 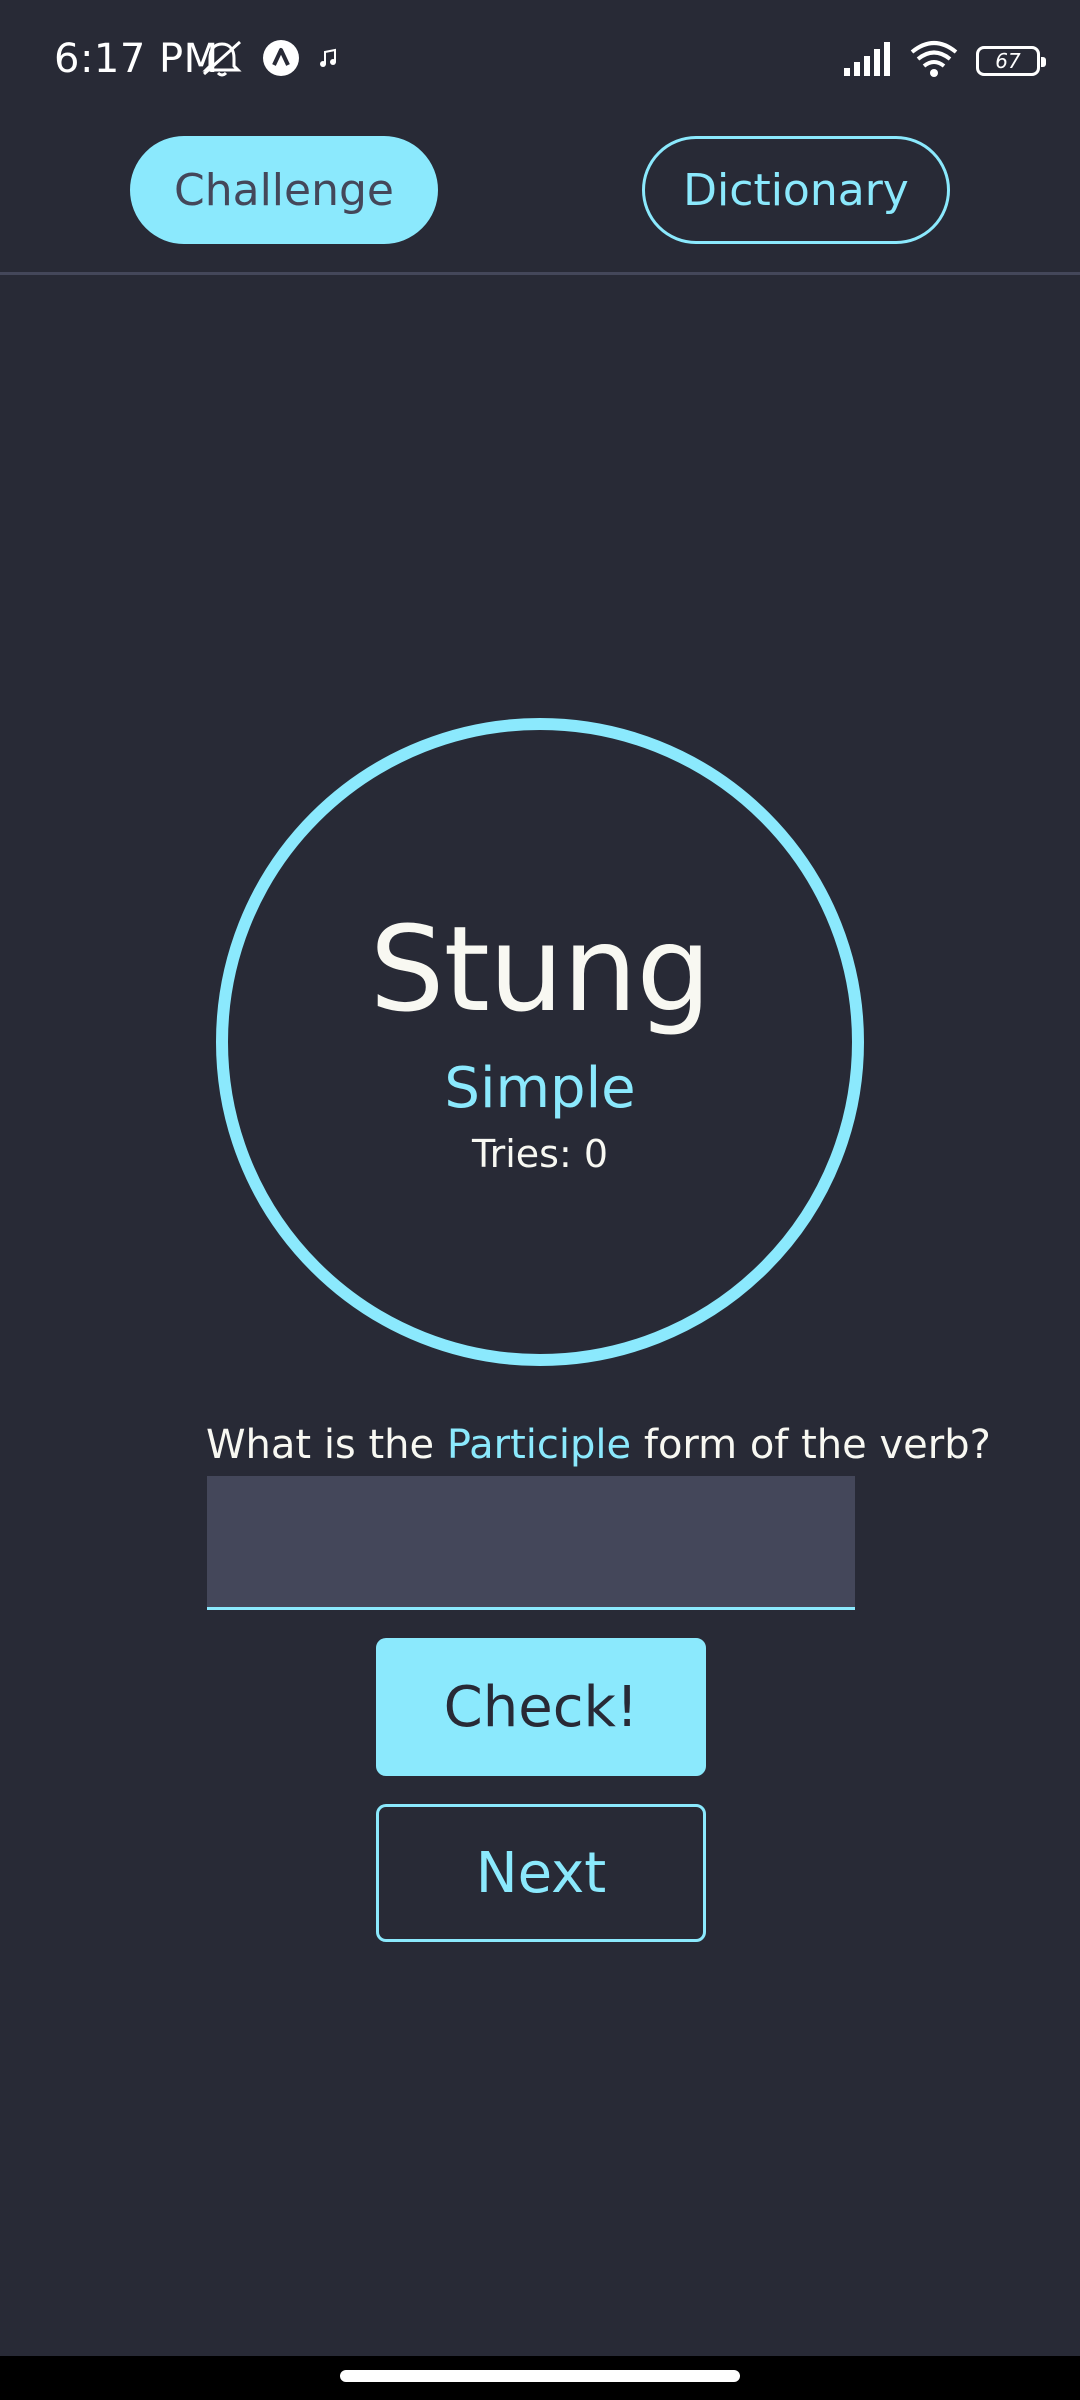 I want to click on app-notification-icon, so click(x=281, y=60).